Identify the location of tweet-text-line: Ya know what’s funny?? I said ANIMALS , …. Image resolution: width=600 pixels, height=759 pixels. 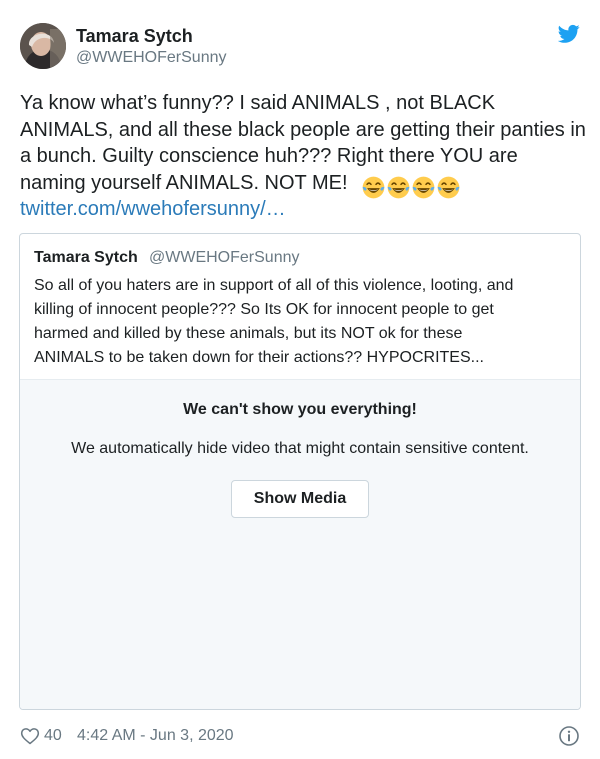
(258, 103).